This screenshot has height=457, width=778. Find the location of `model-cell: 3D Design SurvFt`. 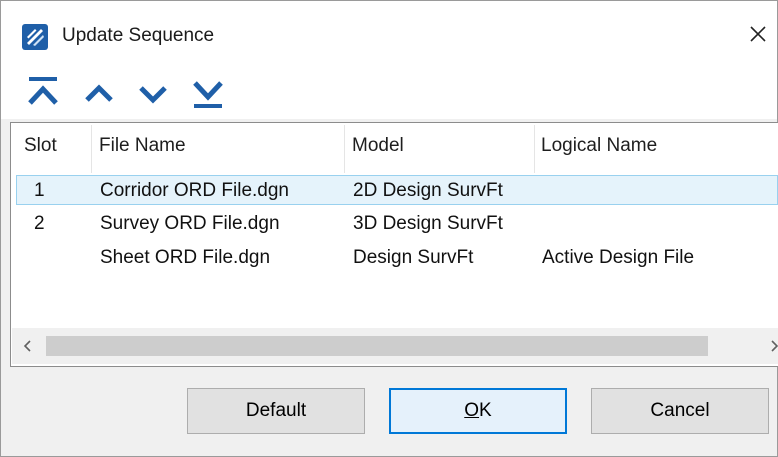

model-cell: 3D Design SurvFt is located at coordinates (428, 223).